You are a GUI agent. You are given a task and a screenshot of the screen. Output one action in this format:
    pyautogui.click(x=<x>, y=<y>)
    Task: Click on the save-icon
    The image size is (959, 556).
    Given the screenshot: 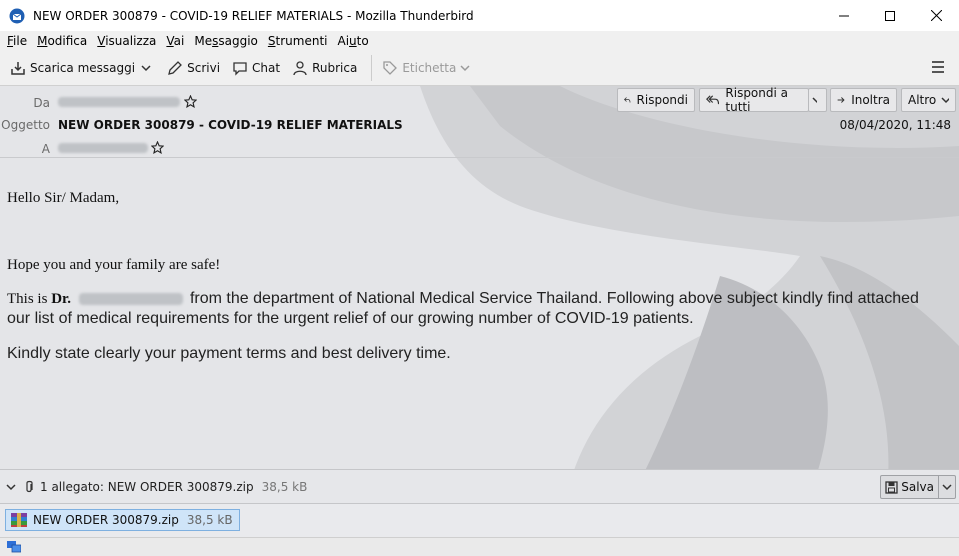 What is the action you would take?
    pyautogui.click(x=891, y=487)
    